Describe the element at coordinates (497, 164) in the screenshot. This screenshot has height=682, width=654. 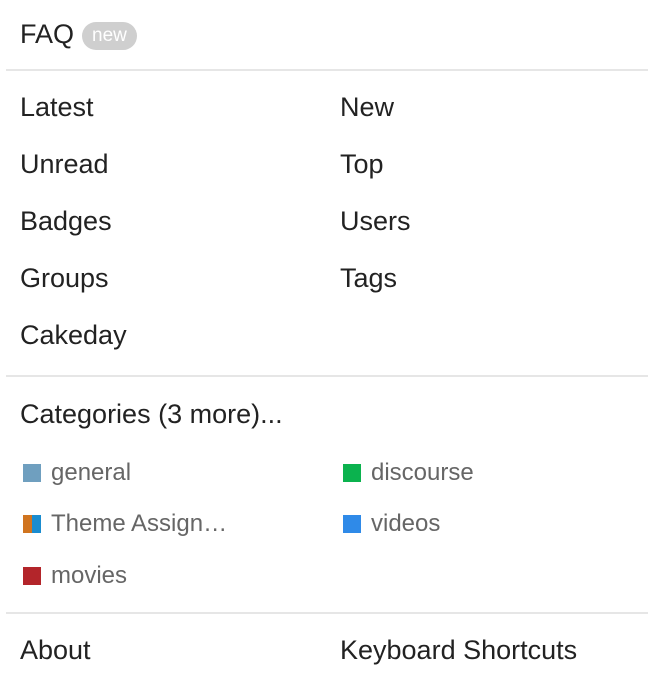
I see `nav-link-top: Top` at that location.